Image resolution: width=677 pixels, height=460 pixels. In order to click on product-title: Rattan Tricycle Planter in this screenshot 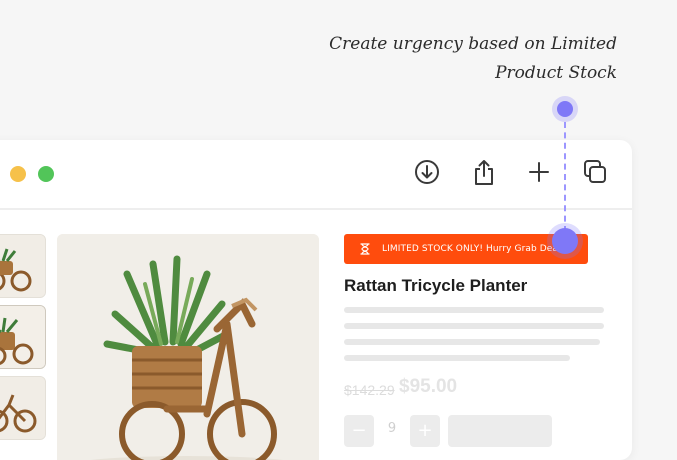, I will do `click(436, 285)`.